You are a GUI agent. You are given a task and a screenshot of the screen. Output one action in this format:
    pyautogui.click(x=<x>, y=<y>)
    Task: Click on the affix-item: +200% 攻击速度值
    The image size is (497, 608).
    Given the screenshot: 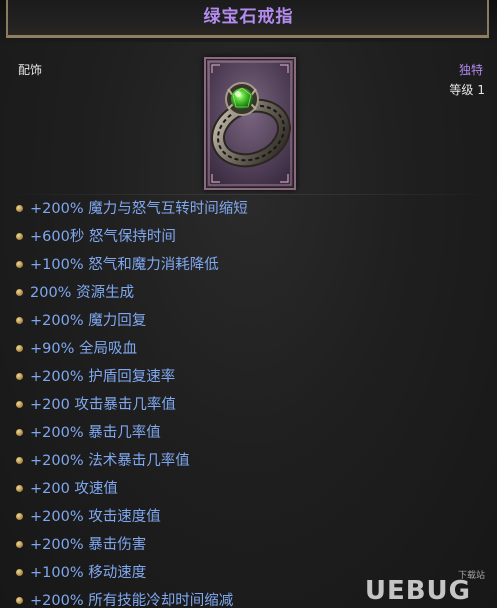 What is the action you would take?
    pyautogui.click(x=248, y=517)
    